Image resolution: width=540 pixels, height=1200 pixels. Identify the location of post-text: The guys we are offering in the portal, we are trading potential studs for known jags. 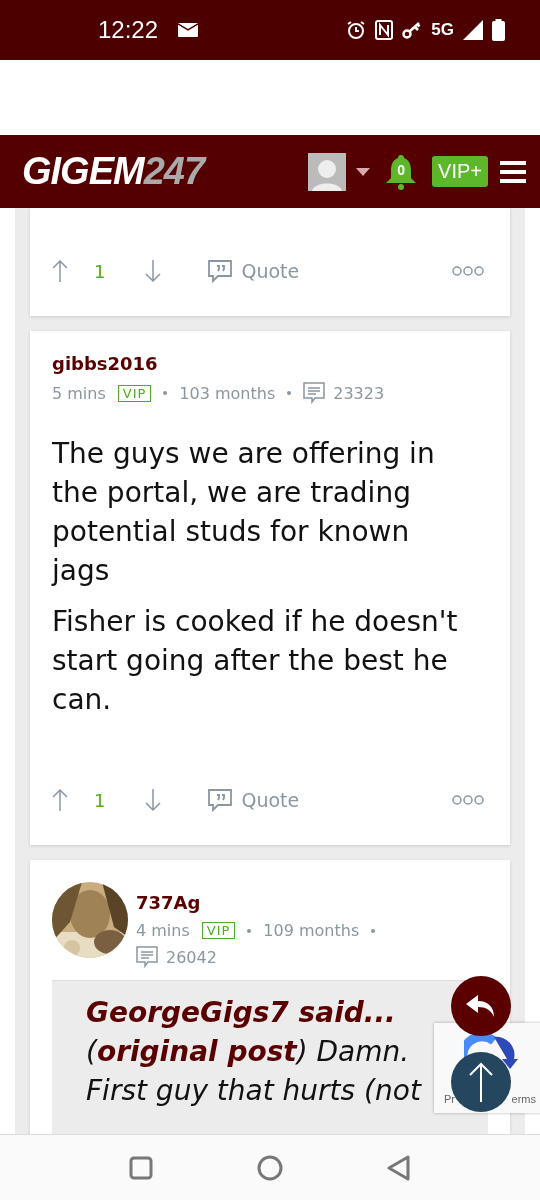
(244, 512).